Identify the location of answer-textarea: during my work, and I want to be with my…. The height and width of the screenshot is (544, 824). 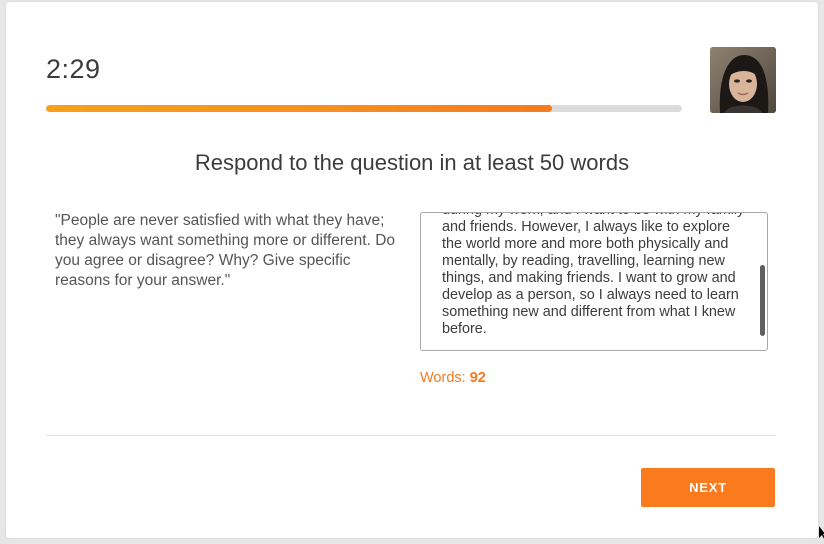
(594, 281).